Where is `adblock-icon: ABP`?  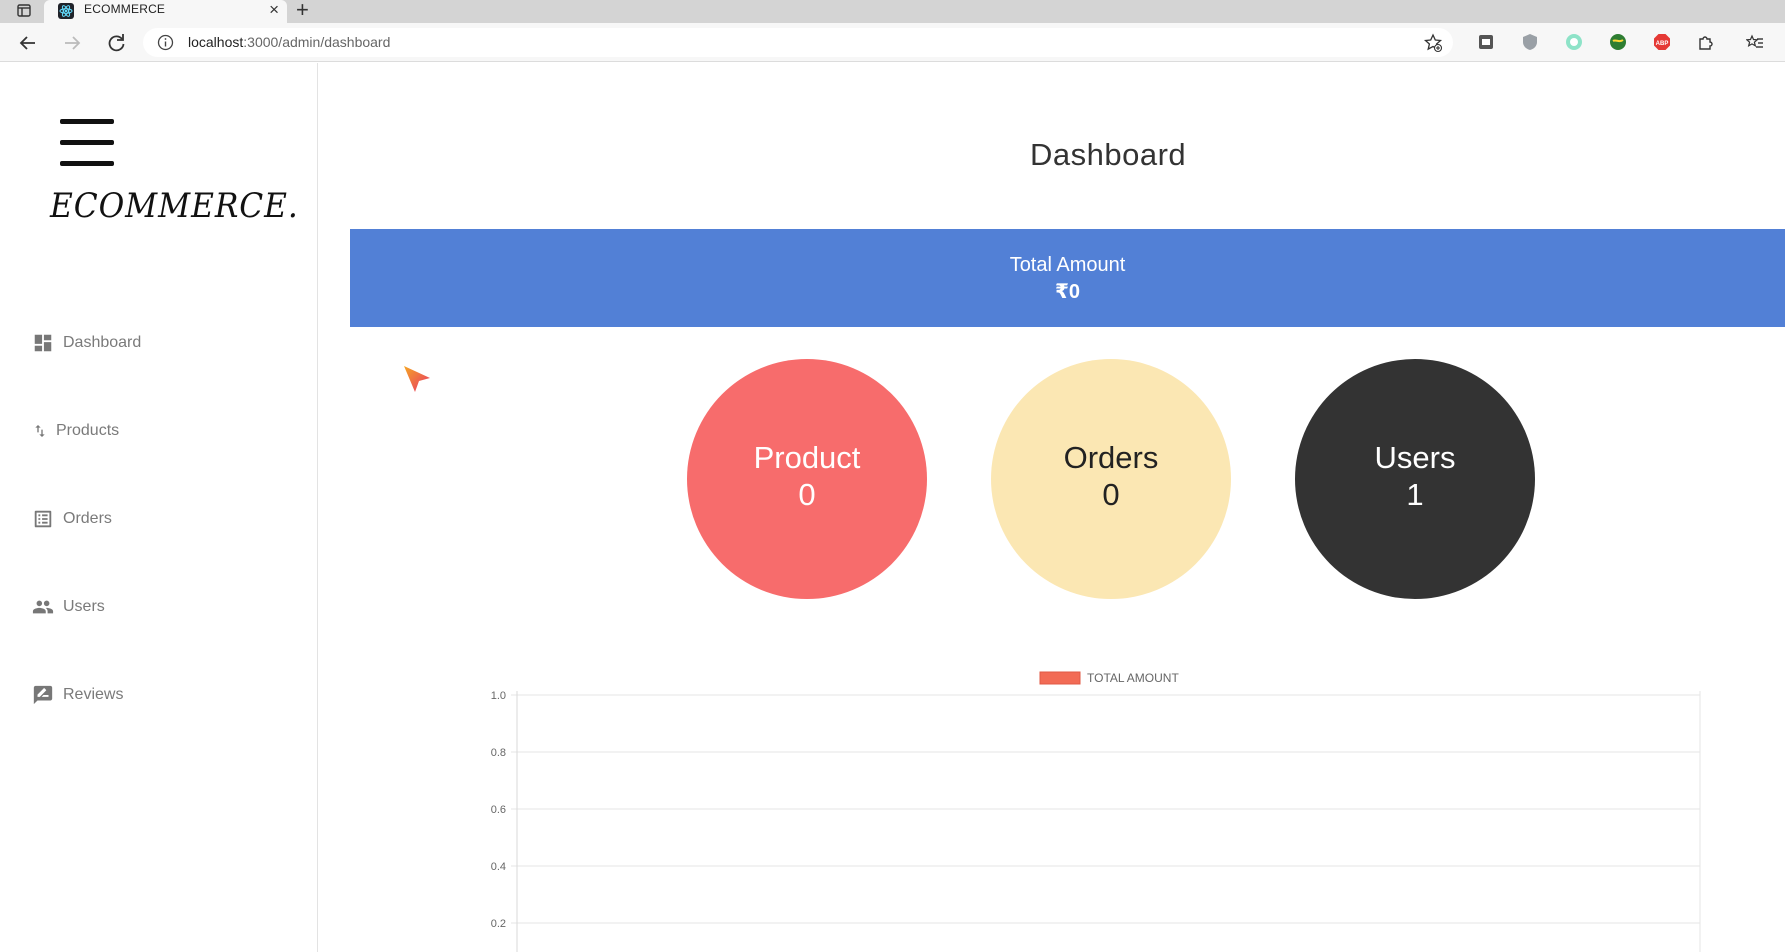
adblock-icon: ABP is located at coordinates (1662, 42).